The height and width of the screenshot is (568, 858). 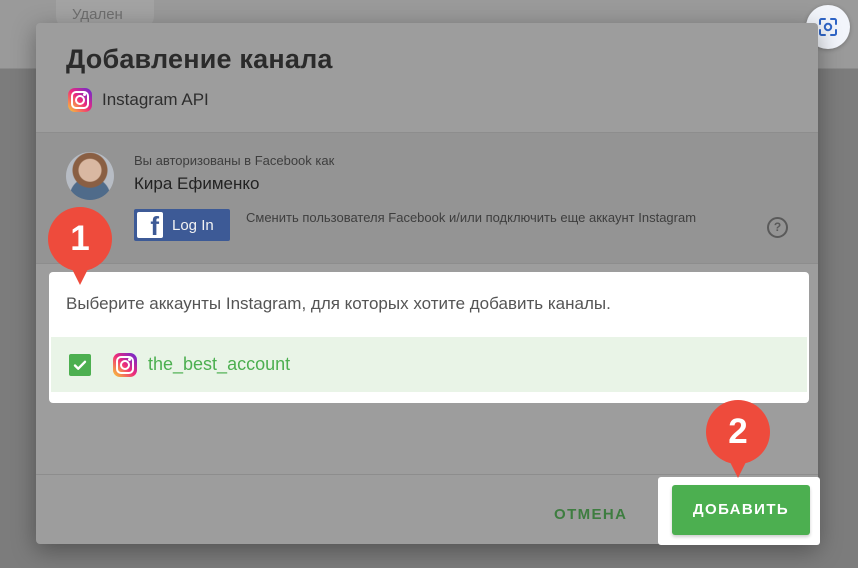 I want to click on add-button: ДОБАВИТЬ, so click(x=741, y=510).